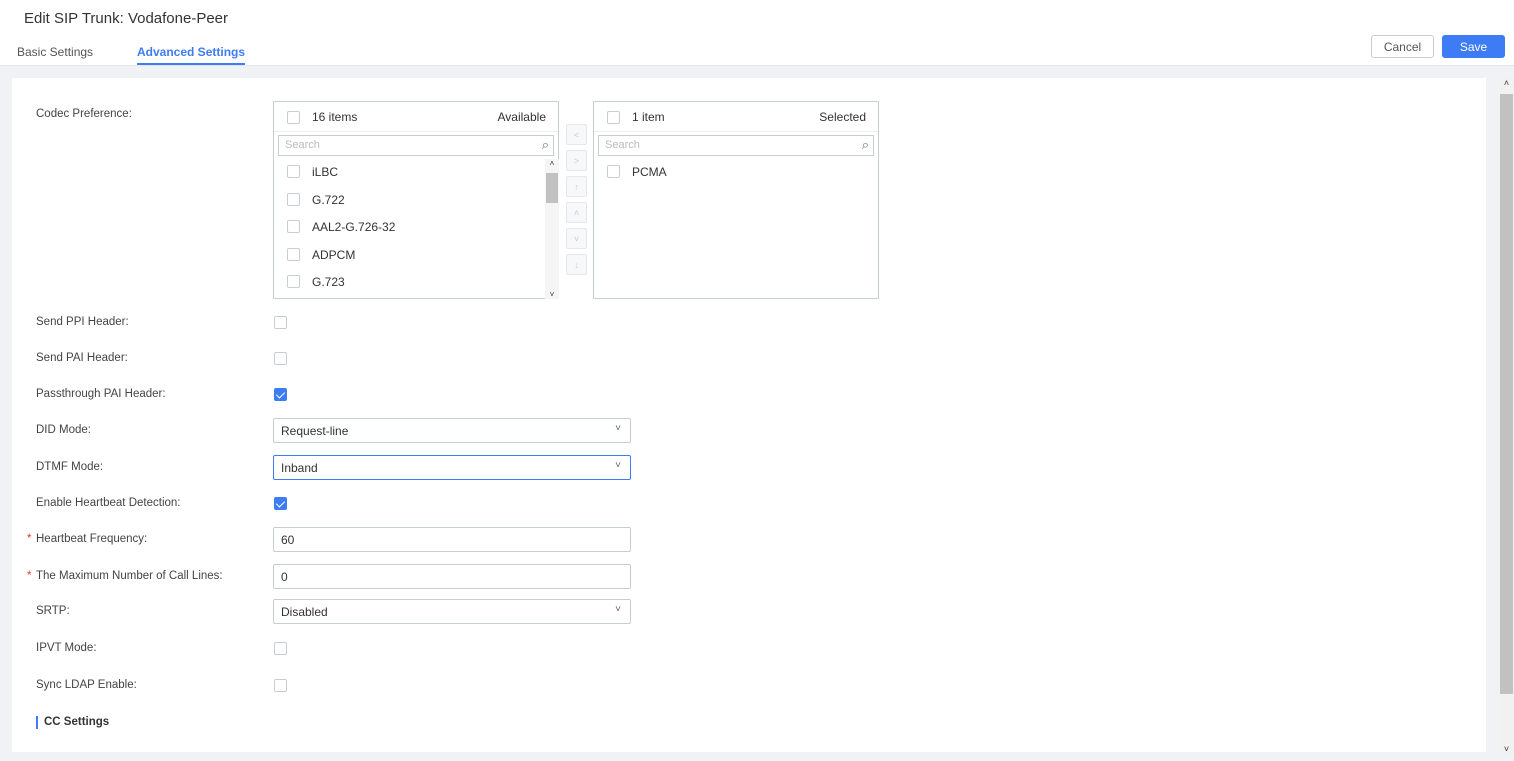 Image resolution: width=1514 pixels, height=761 pixels. What do you see at coordinates (70, 467) in the screenshot?
I see `dtmf-mode-label: DTMF Mode:` at bounding box center [70, 467].